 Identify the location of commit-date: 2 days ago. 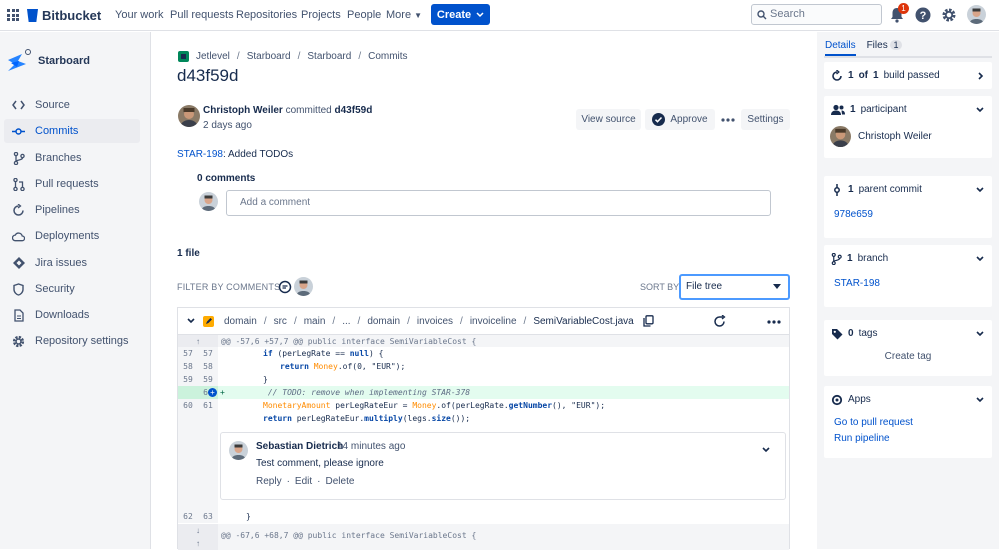
(227, 125).